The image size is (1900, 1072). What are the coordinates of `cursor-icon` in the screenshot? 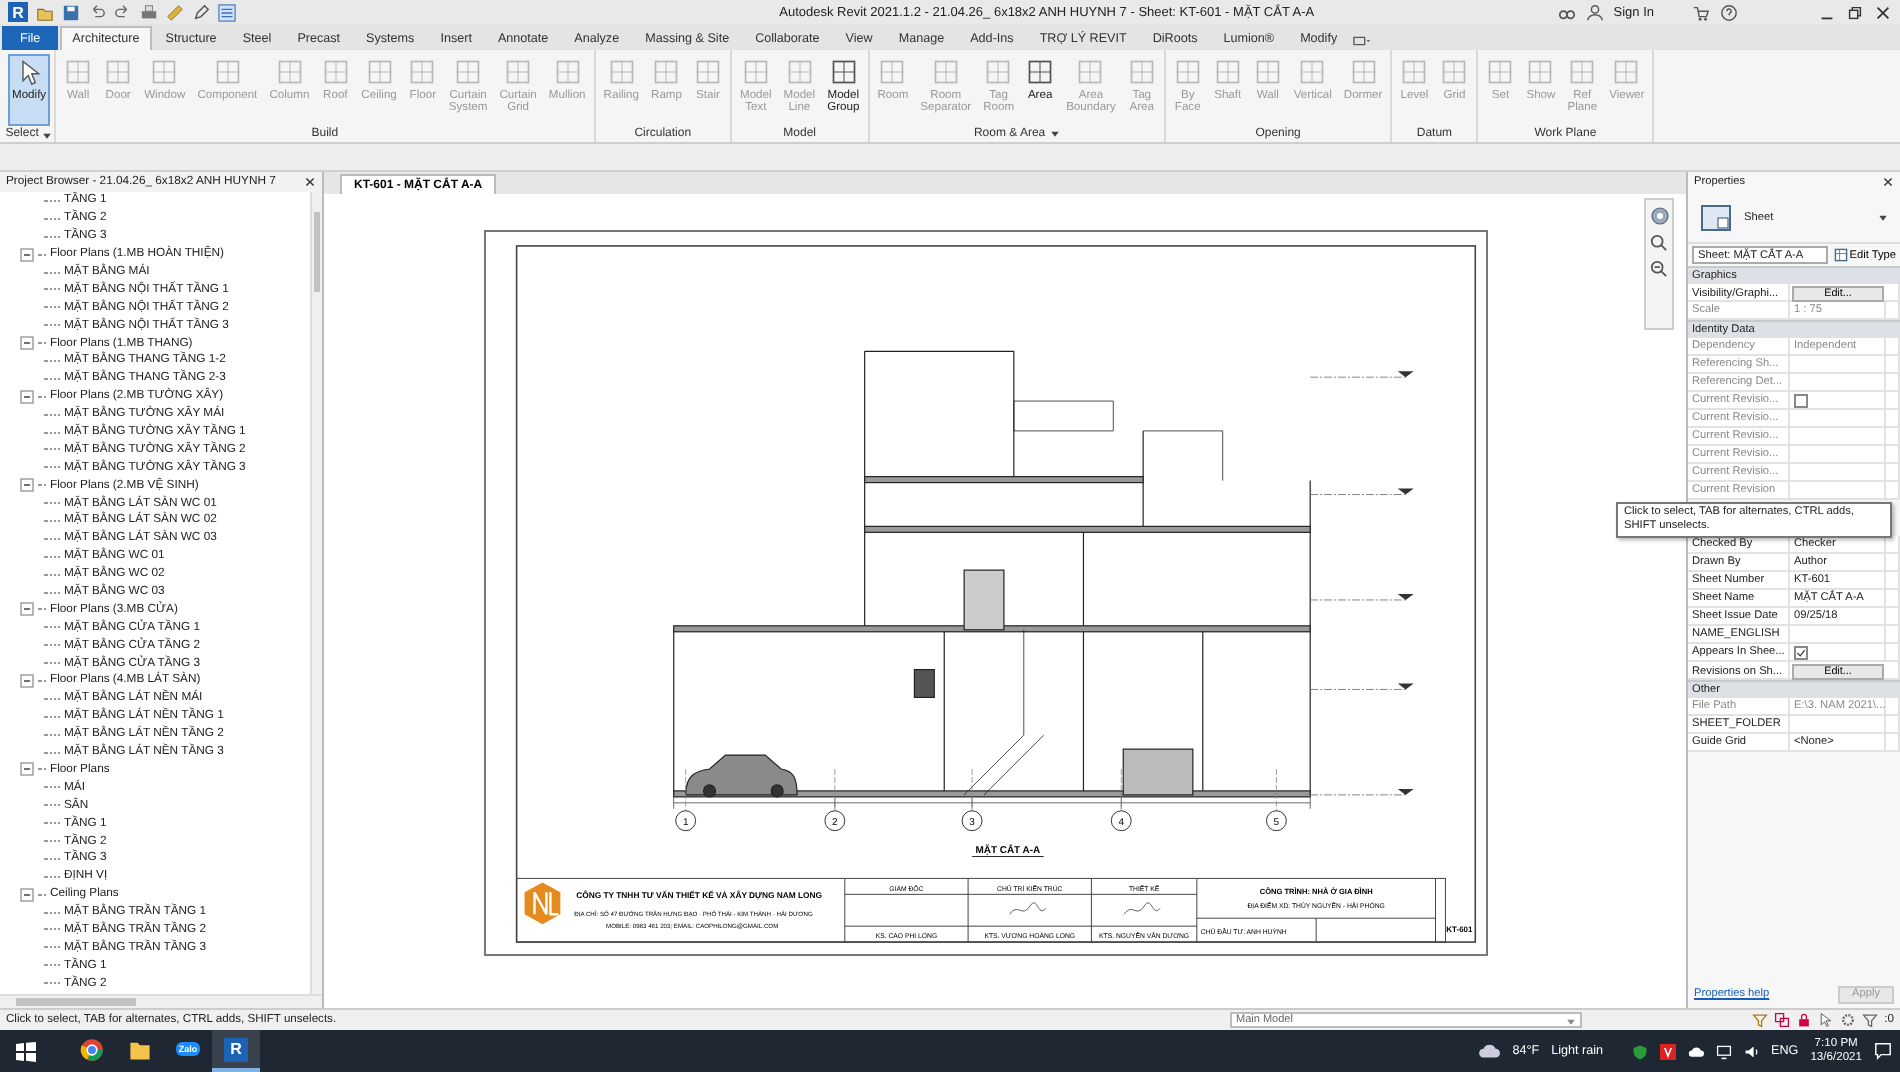 It's located at (1826, 1020).